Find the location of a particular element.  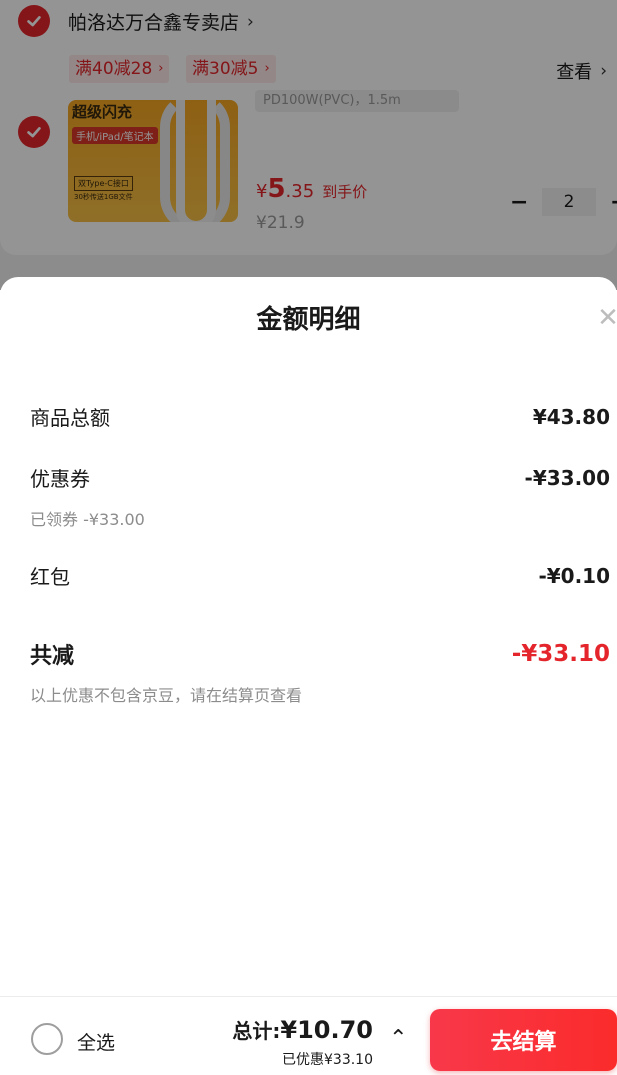

saved-amount: 已优惠¥33.10 is located at coordinates (327, 1060).